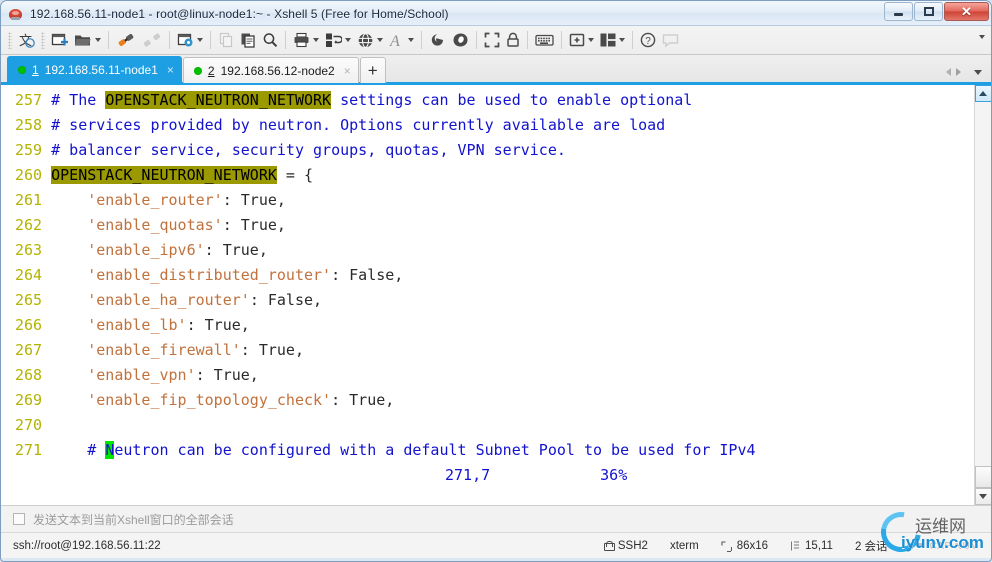 This screenshot has width=992, height=562. What do you see at coordinates (982, 37) in the screenshot?
I see `toolbar-overflow-chevron` at bounding box center [982, 37].